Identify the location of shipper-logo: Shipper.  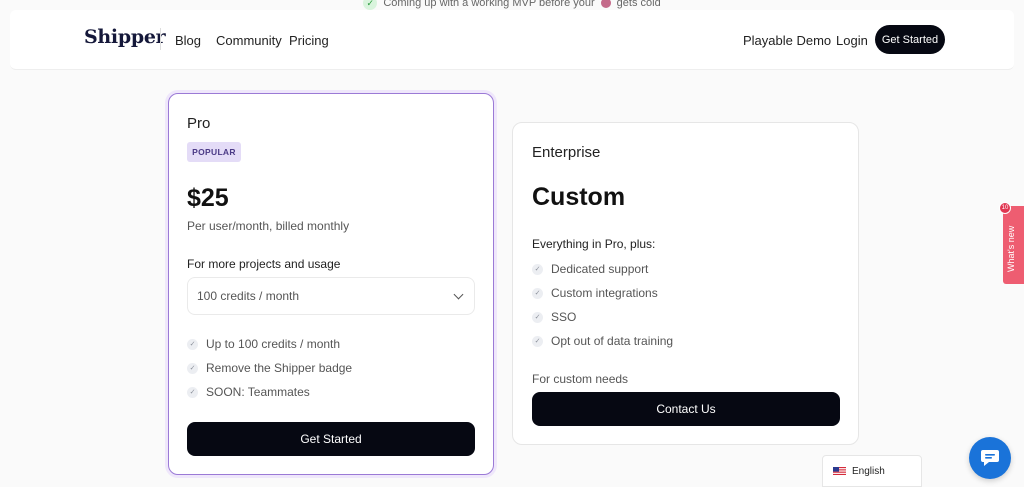
(125, 37).